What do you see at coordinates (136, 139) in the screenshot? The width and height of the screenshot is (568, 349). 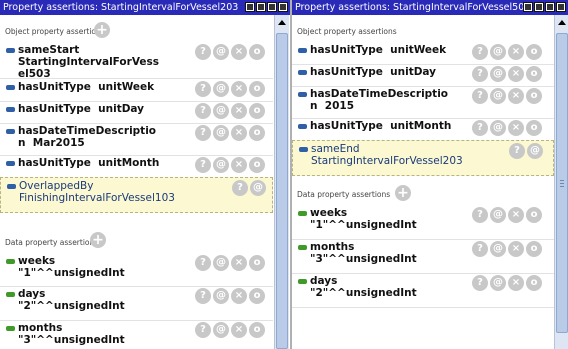 I see `object-assertion-row: hasDateTimeDescriptio n Mar2015? @ × o` at bounding box center [136, 139].